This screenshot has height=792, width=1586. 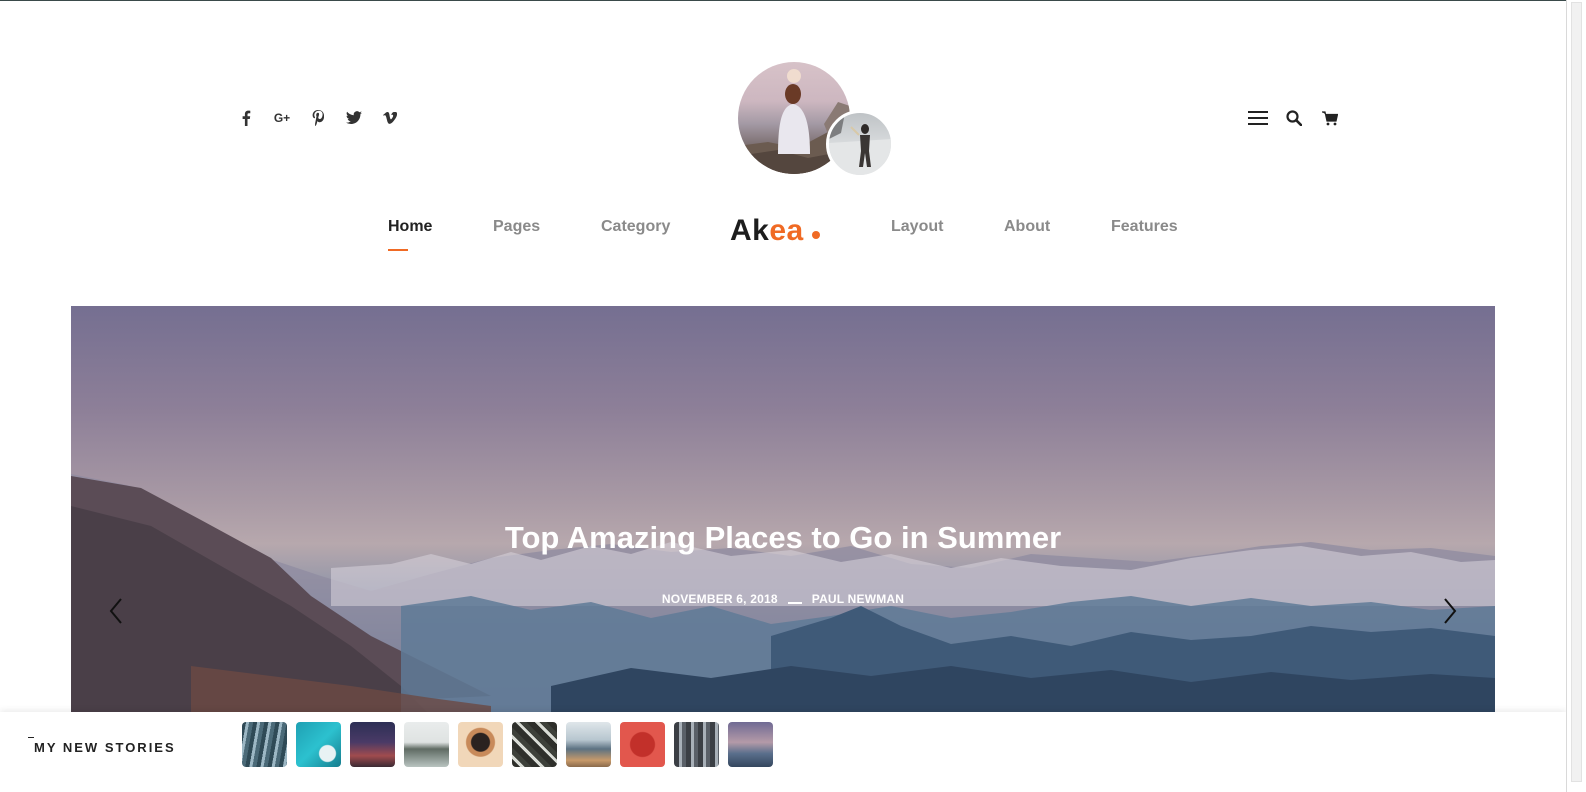 I want to click on hero-title: Top Amazing Places to Go in Summer, so click(x=783, y=538).